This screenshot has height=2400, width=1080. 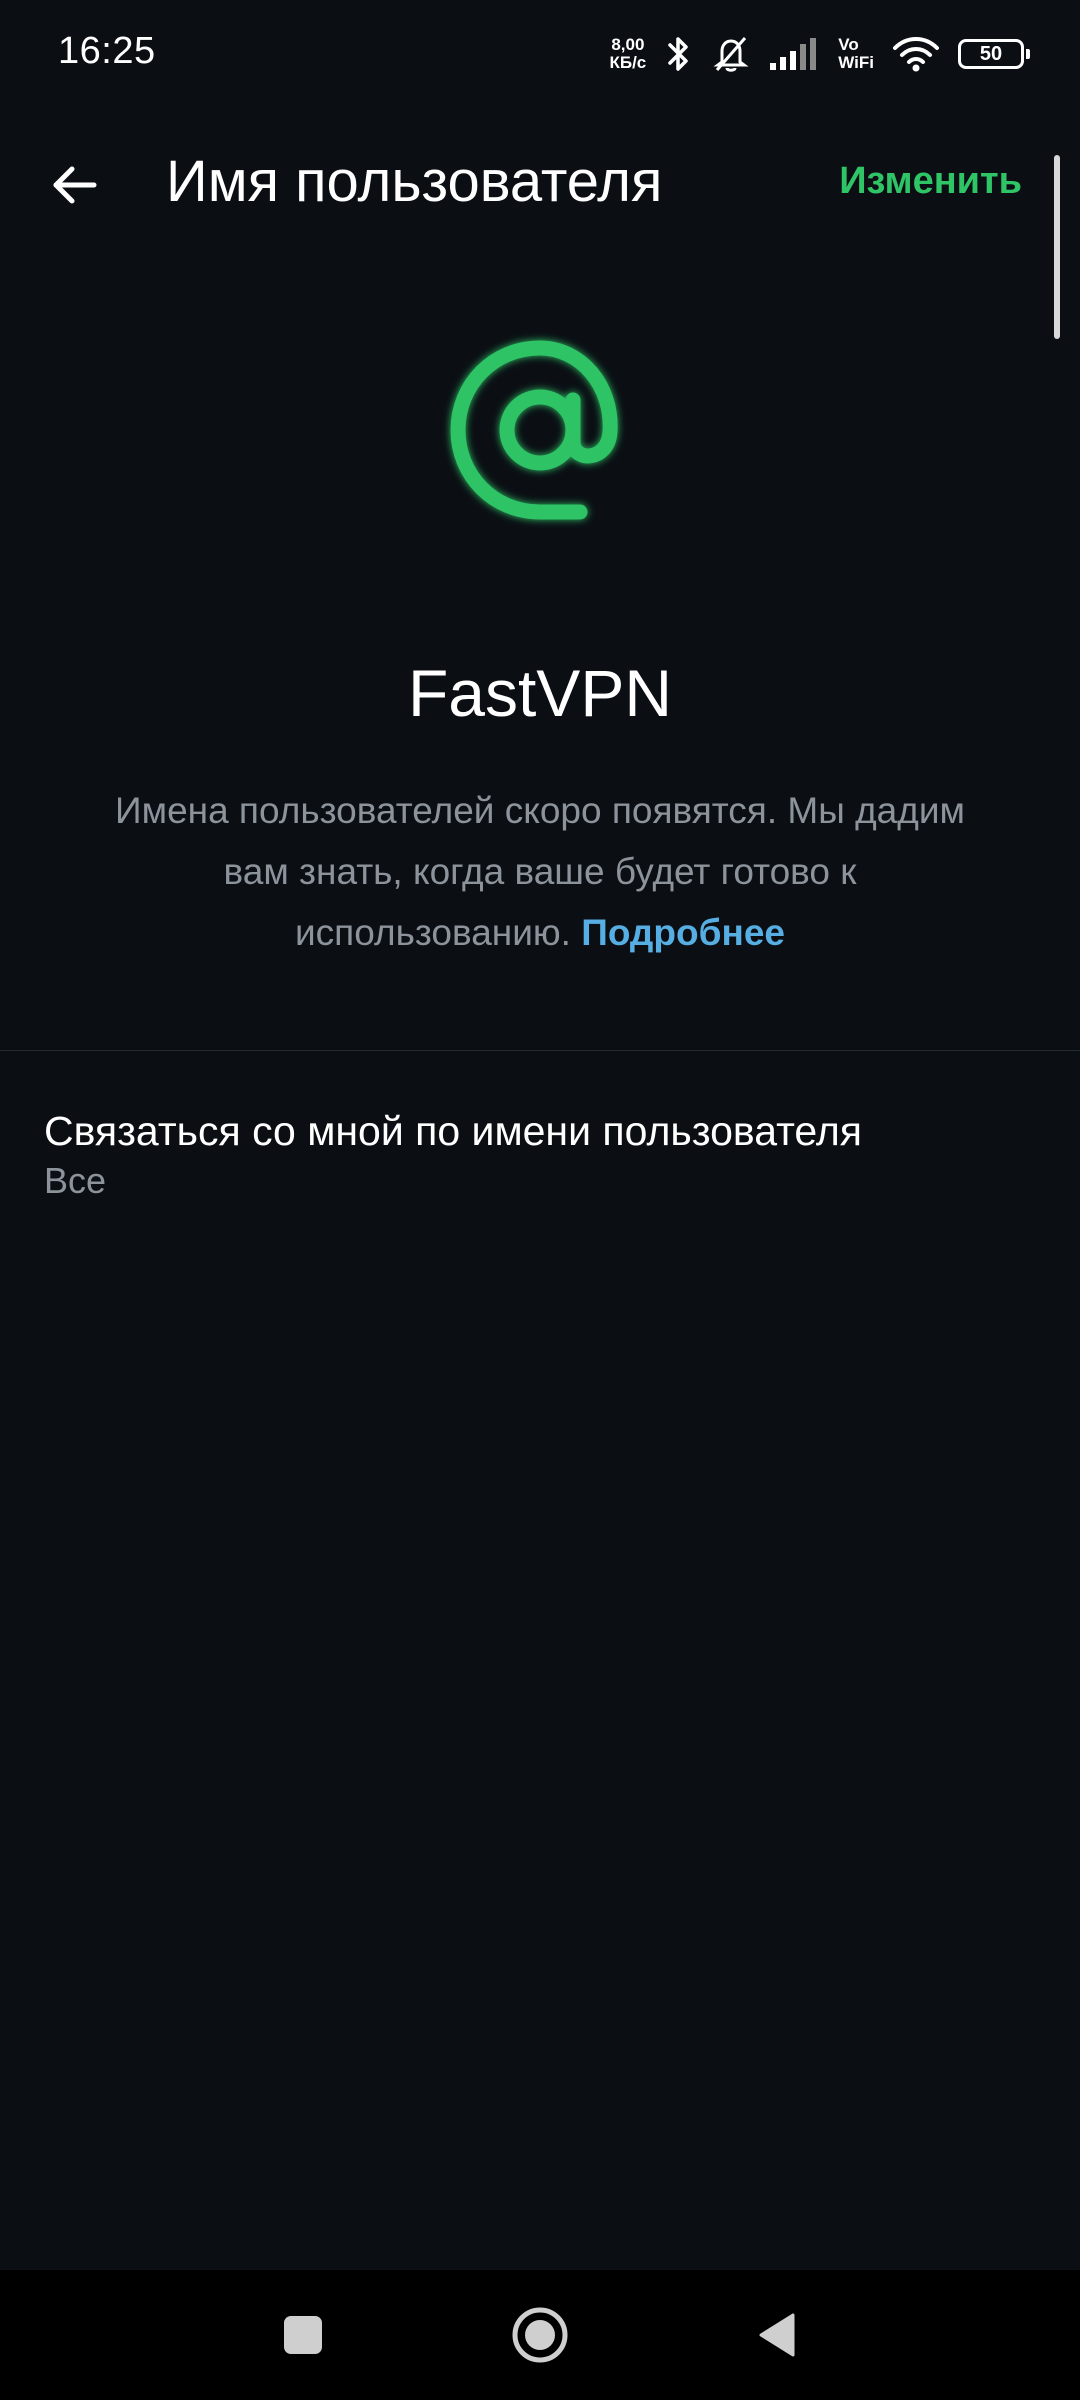 I want to click on wifi-icon, so click(x=916, y=54).